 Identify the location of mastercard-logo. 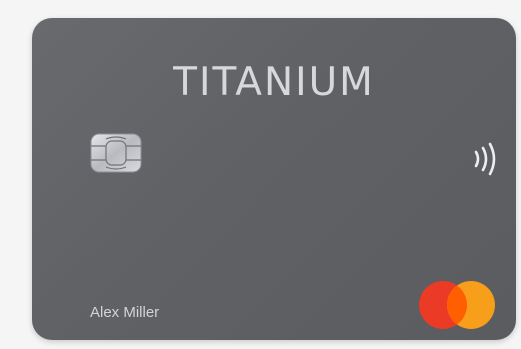
(457, 305).